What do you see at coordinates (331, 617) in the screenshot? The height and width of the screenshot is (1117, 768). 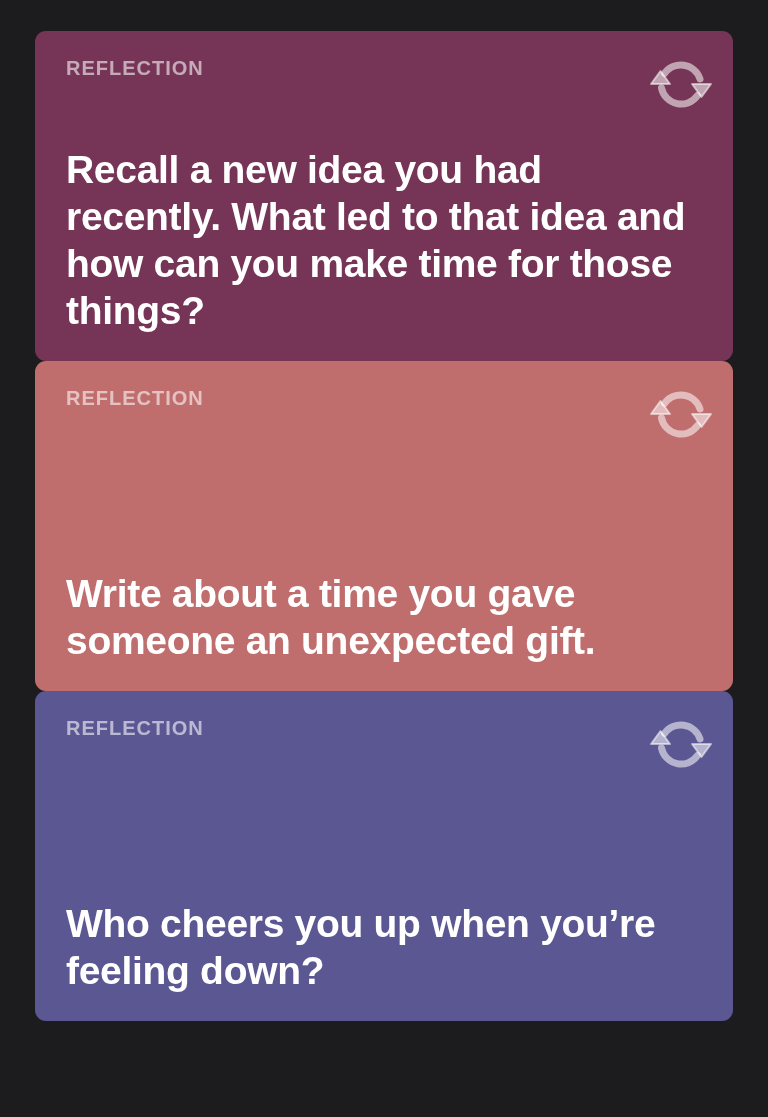 I see `prompt-text: Write about a time you gave someone an unexpected gift.` at bounding box center [331, 617].